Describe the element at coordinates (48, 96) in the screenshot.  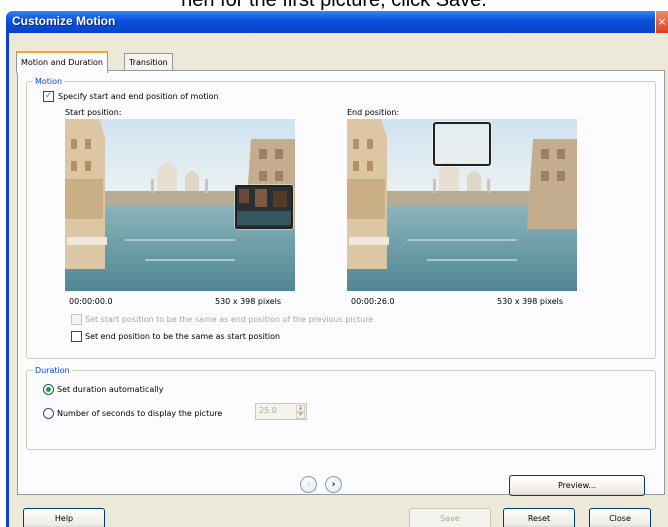
I see `specify-motion-checkbox: ✓` at that location.